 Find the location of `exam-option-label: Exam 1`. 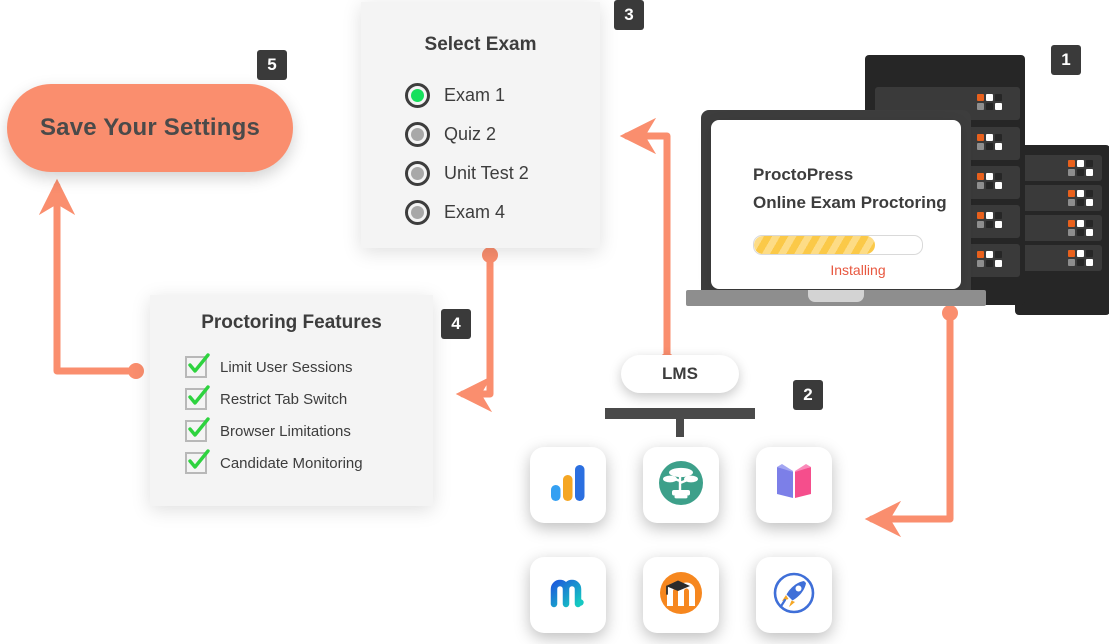

exam-option-label: Exam 1 is located at coordinates (475, 95).